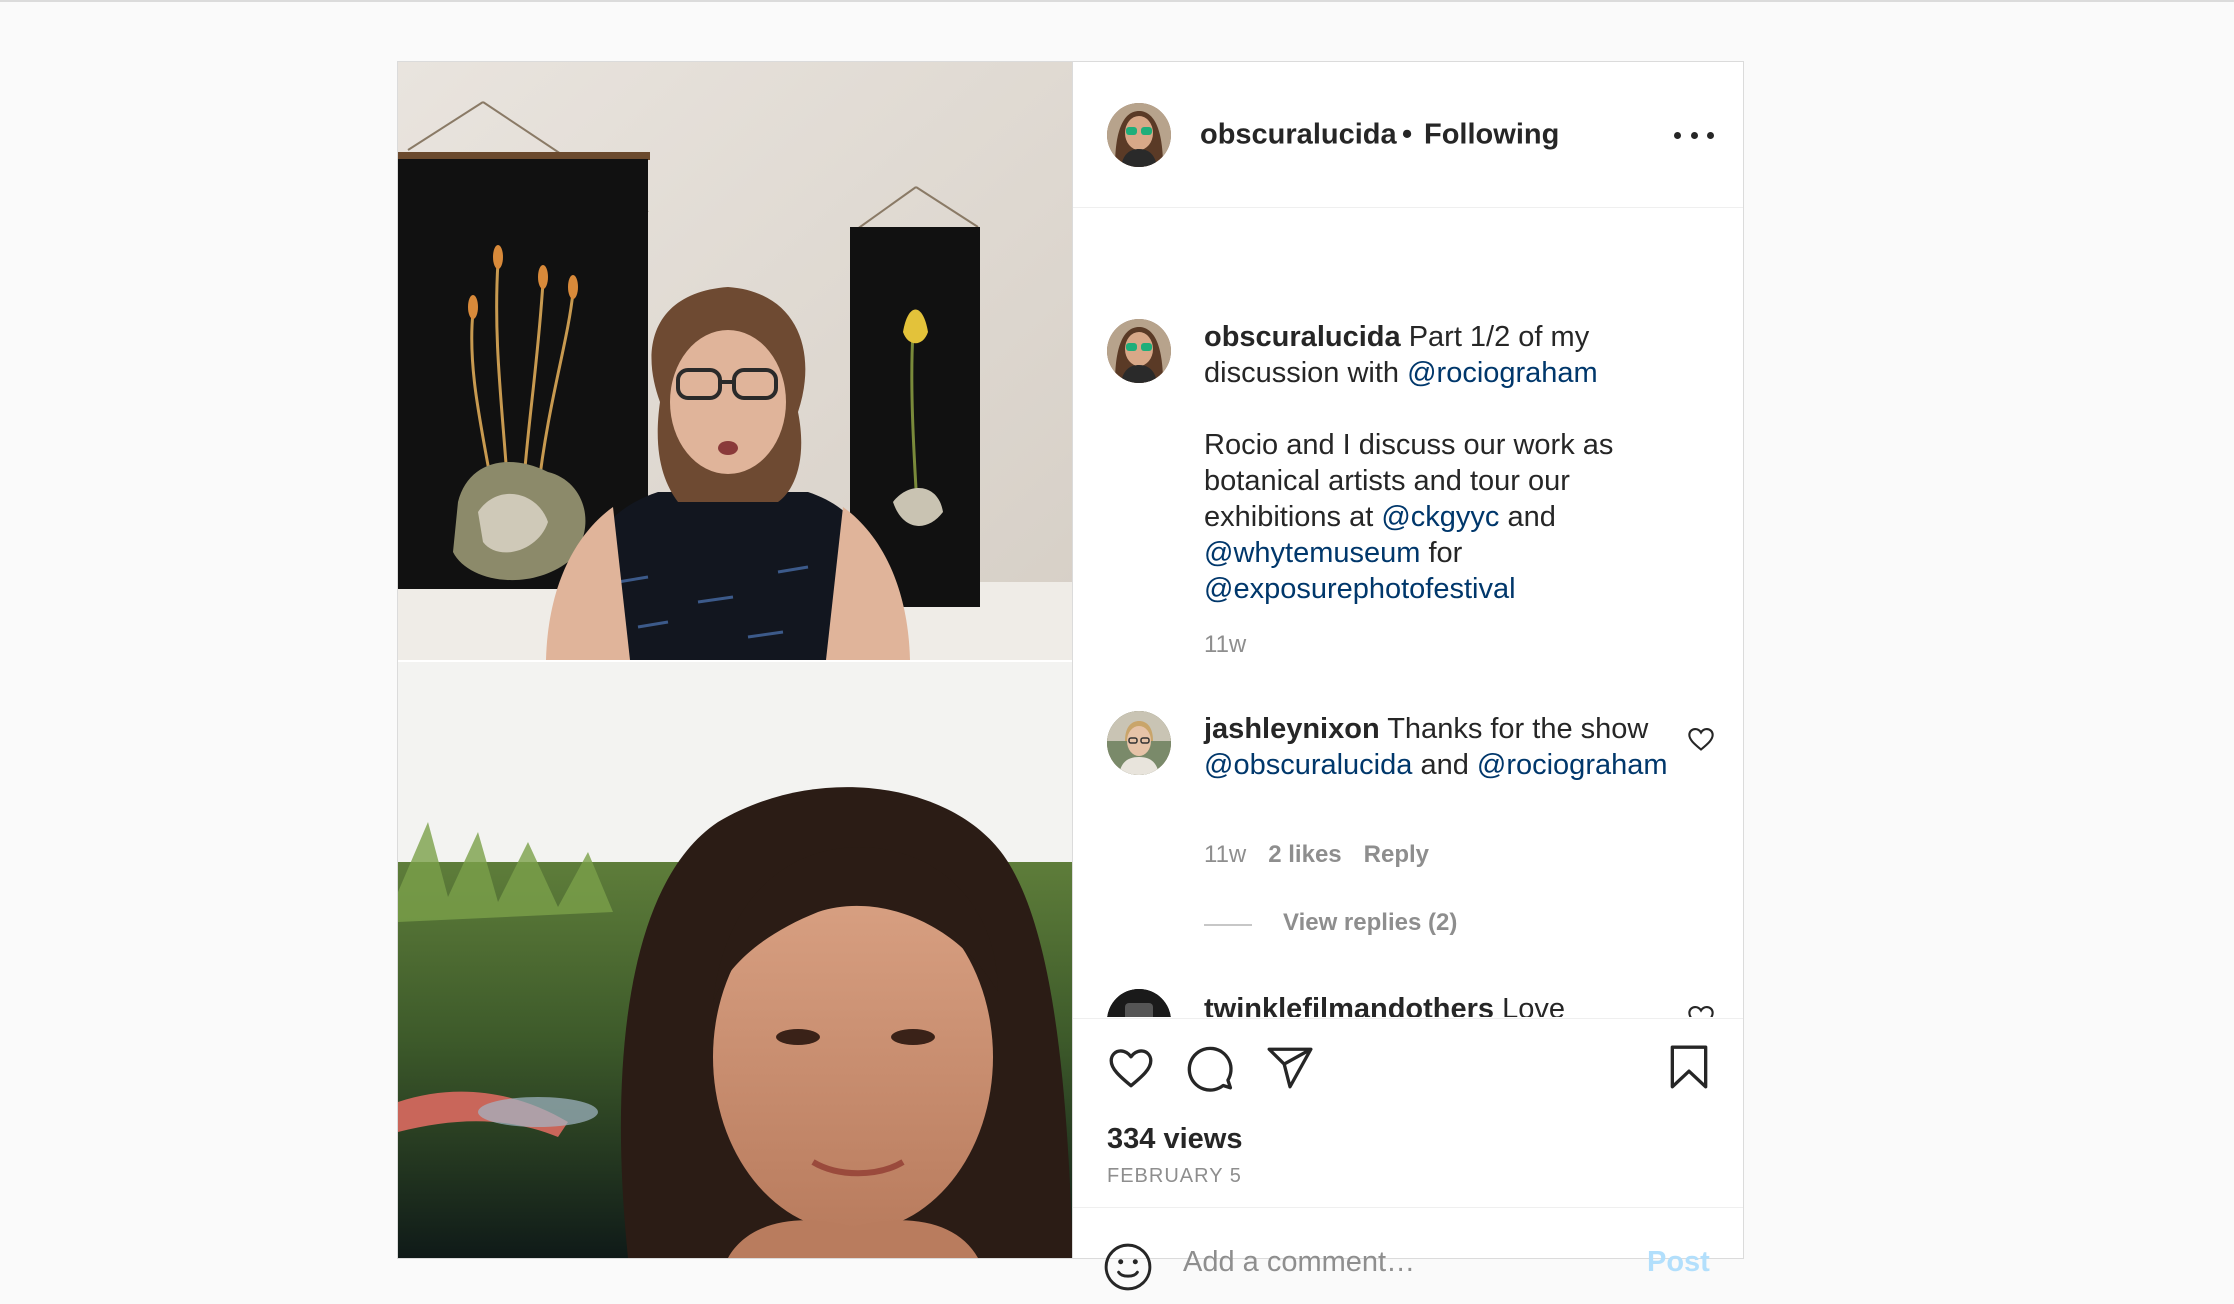  What do you see at coordinates (1312, 553) in the screenshot?
I see `mention-link: @whytemuseum` at bounding box center [1312, 553].